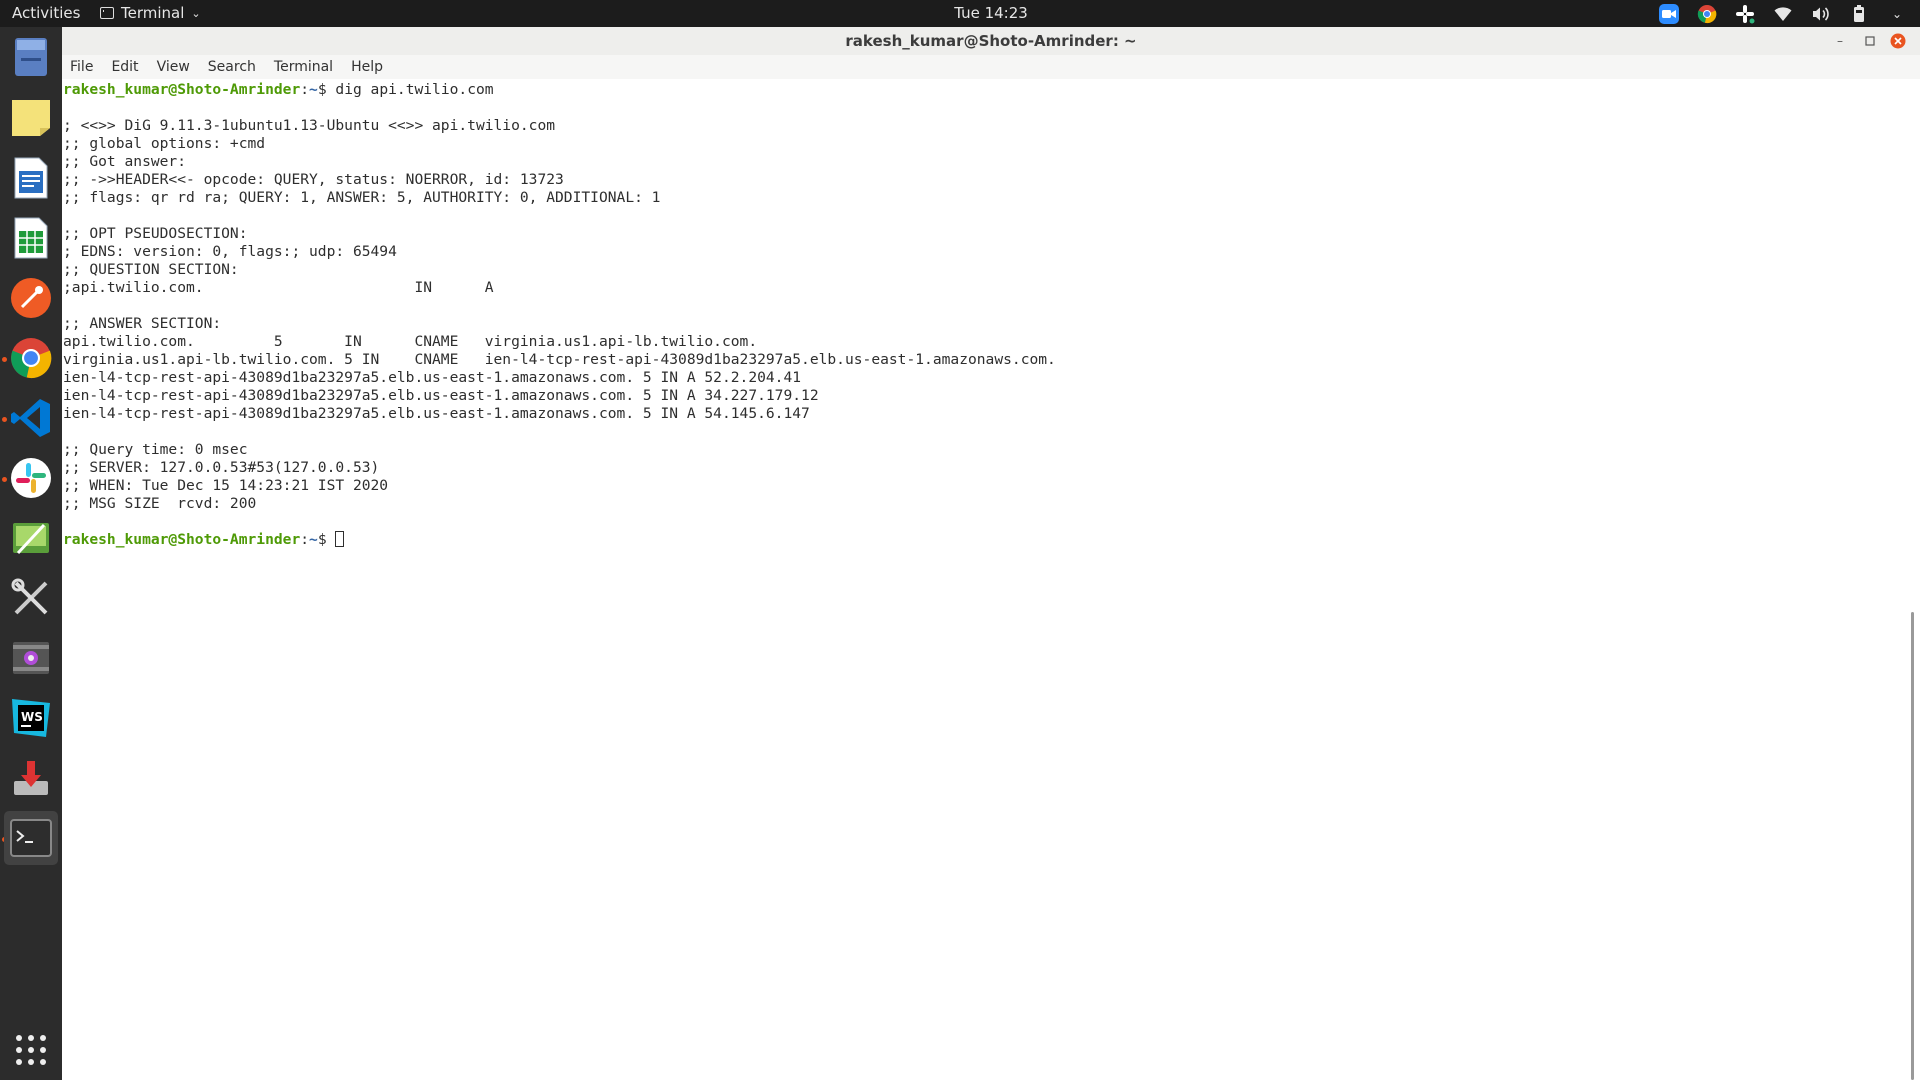 The image size is (1920, 1080). Describe the element at coordinates (151, 269) in the screenshot. I see `output-line: ;; QUESTION SECTION:` at that location.